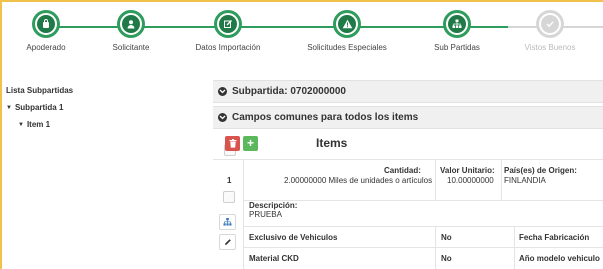 This screenshot has width=603, height=269. What do you see at coordinates (274, 258) in the screenshot?
I see `material-ckd-label: Material CKD` at bounding box center [274, 258].